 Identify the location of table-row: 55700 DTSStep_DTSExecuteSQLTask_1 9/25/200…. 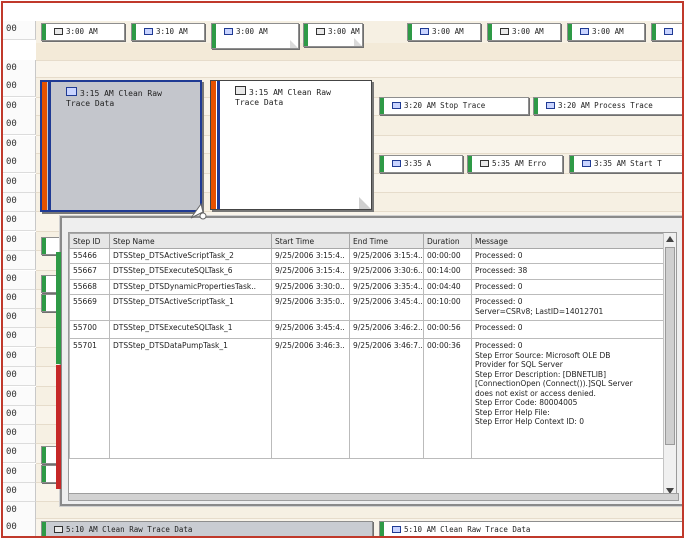
(367, 329).